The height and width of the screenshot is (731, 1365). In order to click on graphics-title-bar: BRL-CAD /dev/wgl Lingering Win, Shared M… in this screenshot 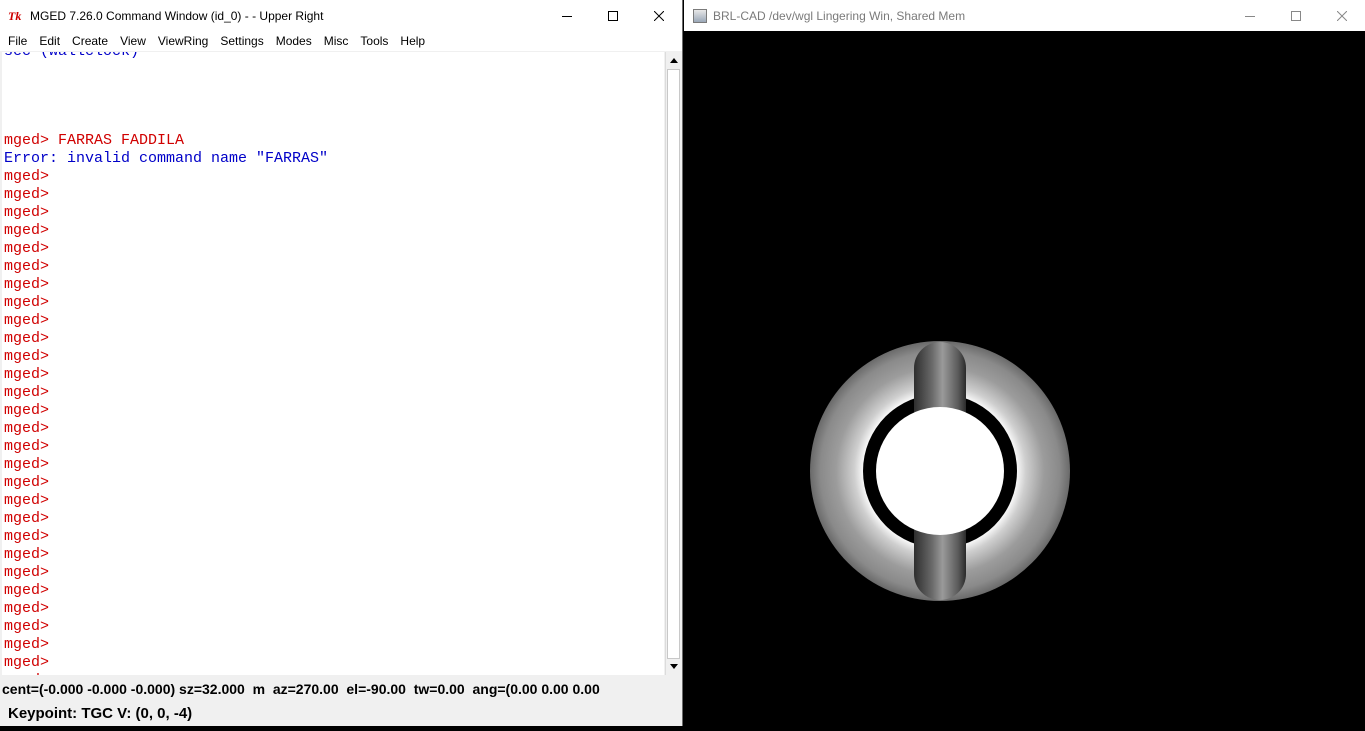, I will do `click(1024, 15)`.